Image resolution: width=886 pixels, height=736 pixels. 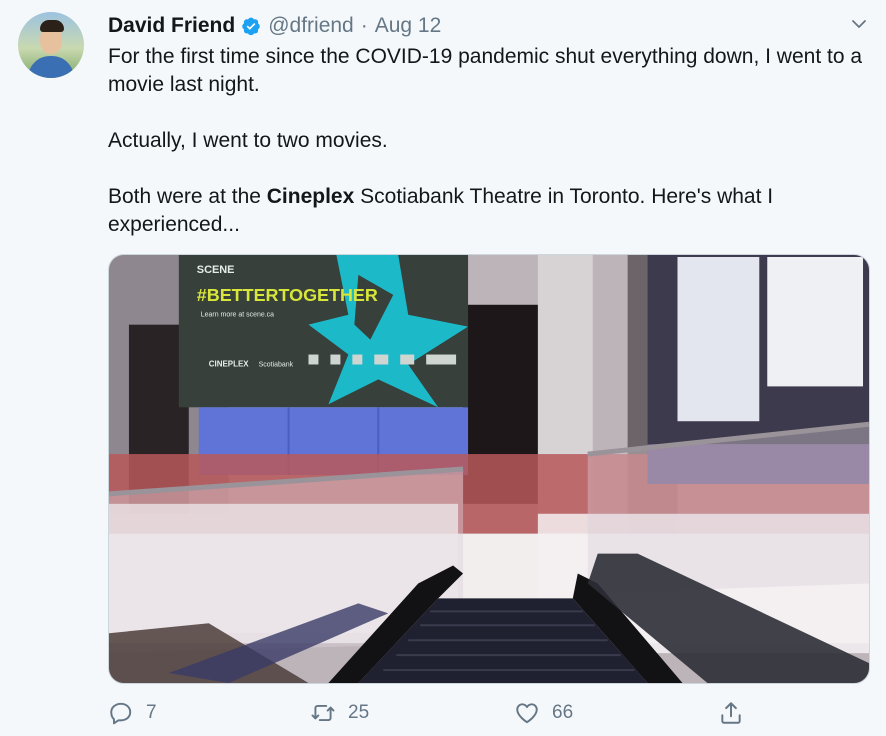 I want to click on reply-button: 7, so click(x=132, y=713).